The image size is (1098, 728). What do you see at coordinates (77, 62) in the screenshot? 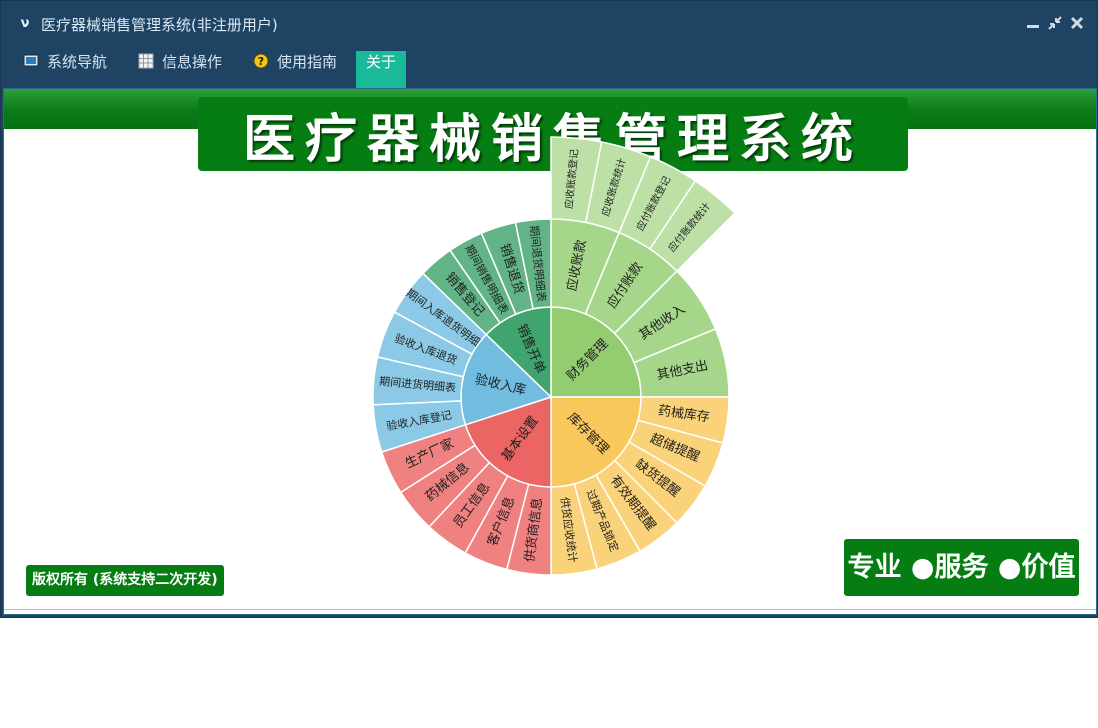
I see `menu-item-label: 系统导航` at bounding box center [77, 62].